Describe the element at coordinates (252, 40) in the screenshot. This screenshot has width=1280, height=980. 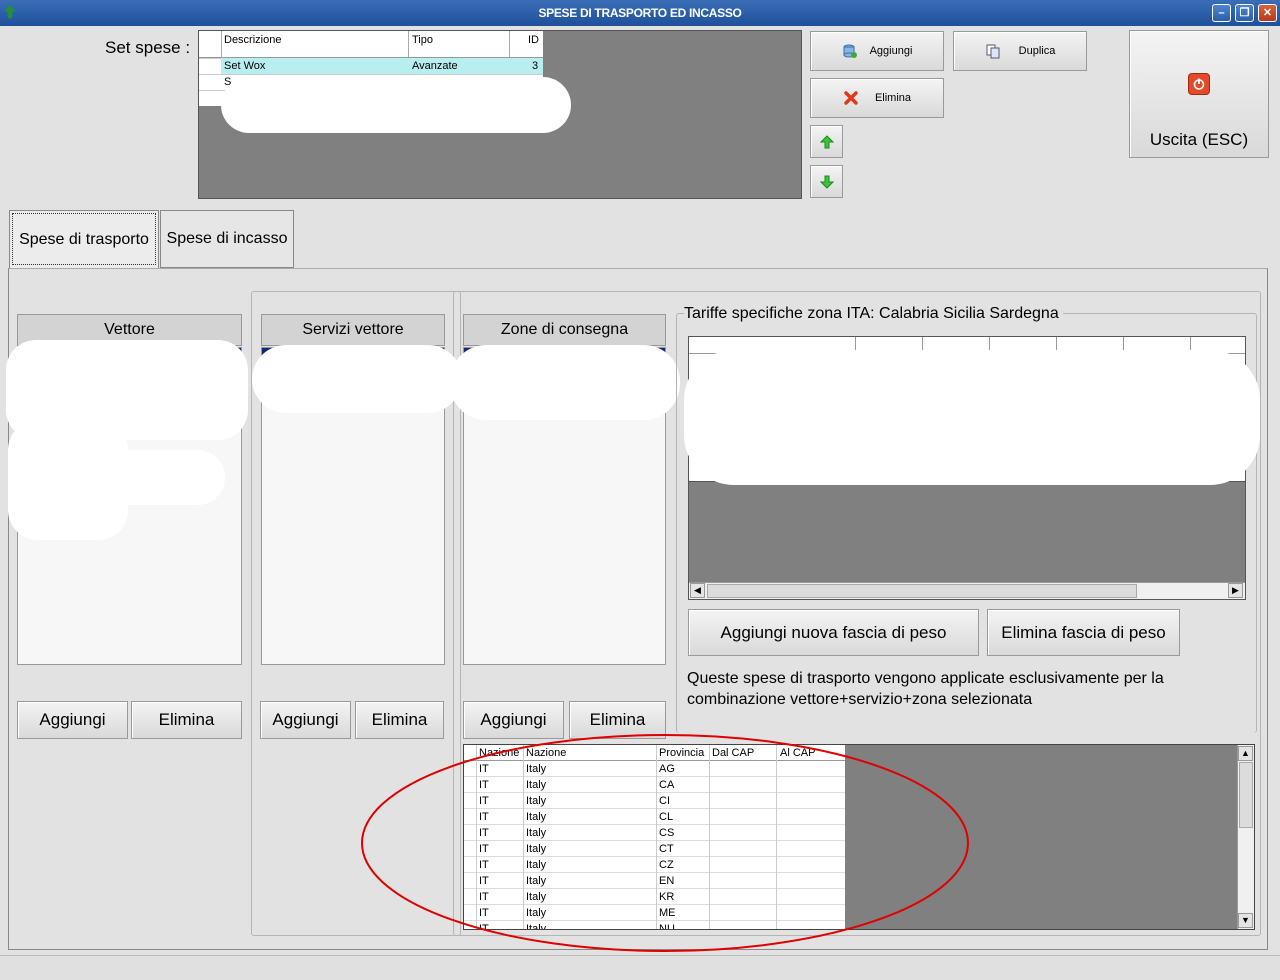
I see `col-descrizione: Descrizione` at that location.